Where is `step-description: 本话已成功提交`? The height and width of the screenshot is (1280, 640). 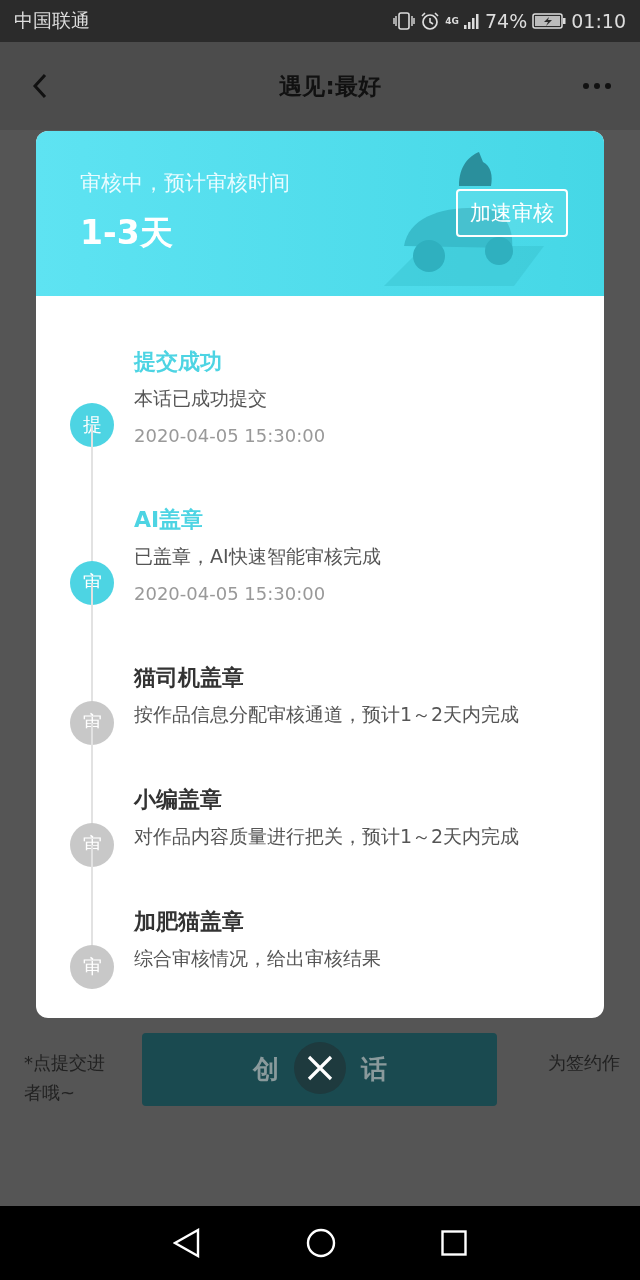
step-description: 本话已成功提交 is located at coordinates (201, 398).